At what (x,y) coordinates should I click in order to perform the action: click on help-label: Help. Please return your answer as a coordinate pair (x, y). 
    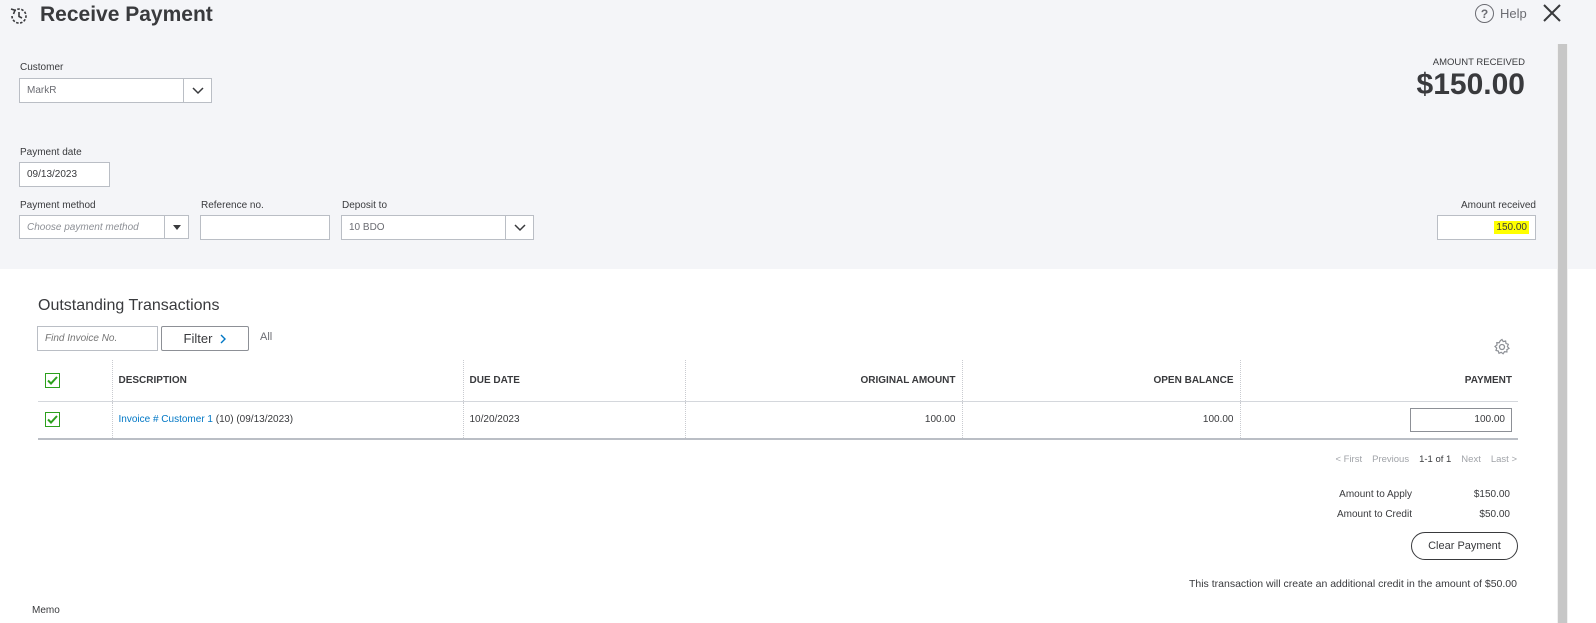
    Looking at the image, I should click on (1513, 13).